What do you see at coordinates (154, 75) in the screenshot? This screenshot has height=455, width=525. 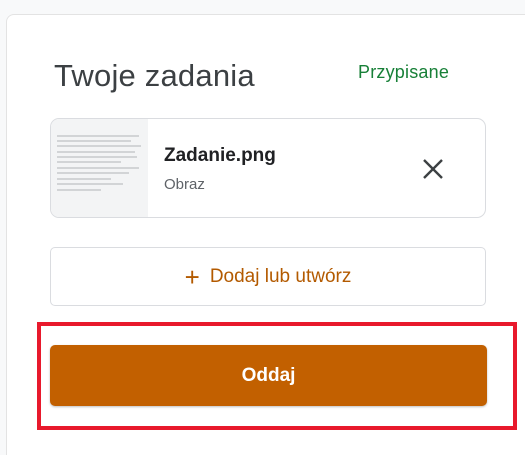 I see `panel-title: Twoje zadania` at bounding box center [154, 75].